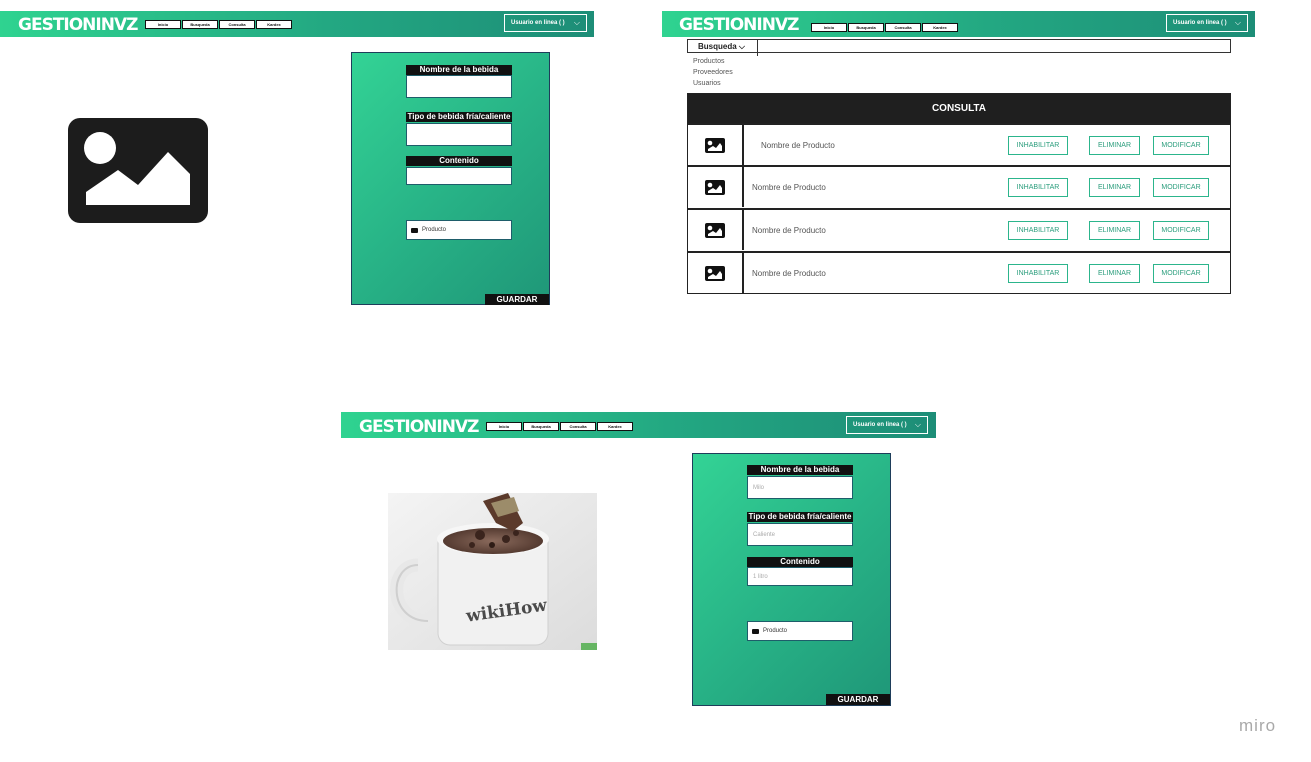 The image size is (1311, 762). Describe the element at coordinates (721, 46) in the screenshot. I see `search-dropdown-label: Busqueda ⌵` at that location.